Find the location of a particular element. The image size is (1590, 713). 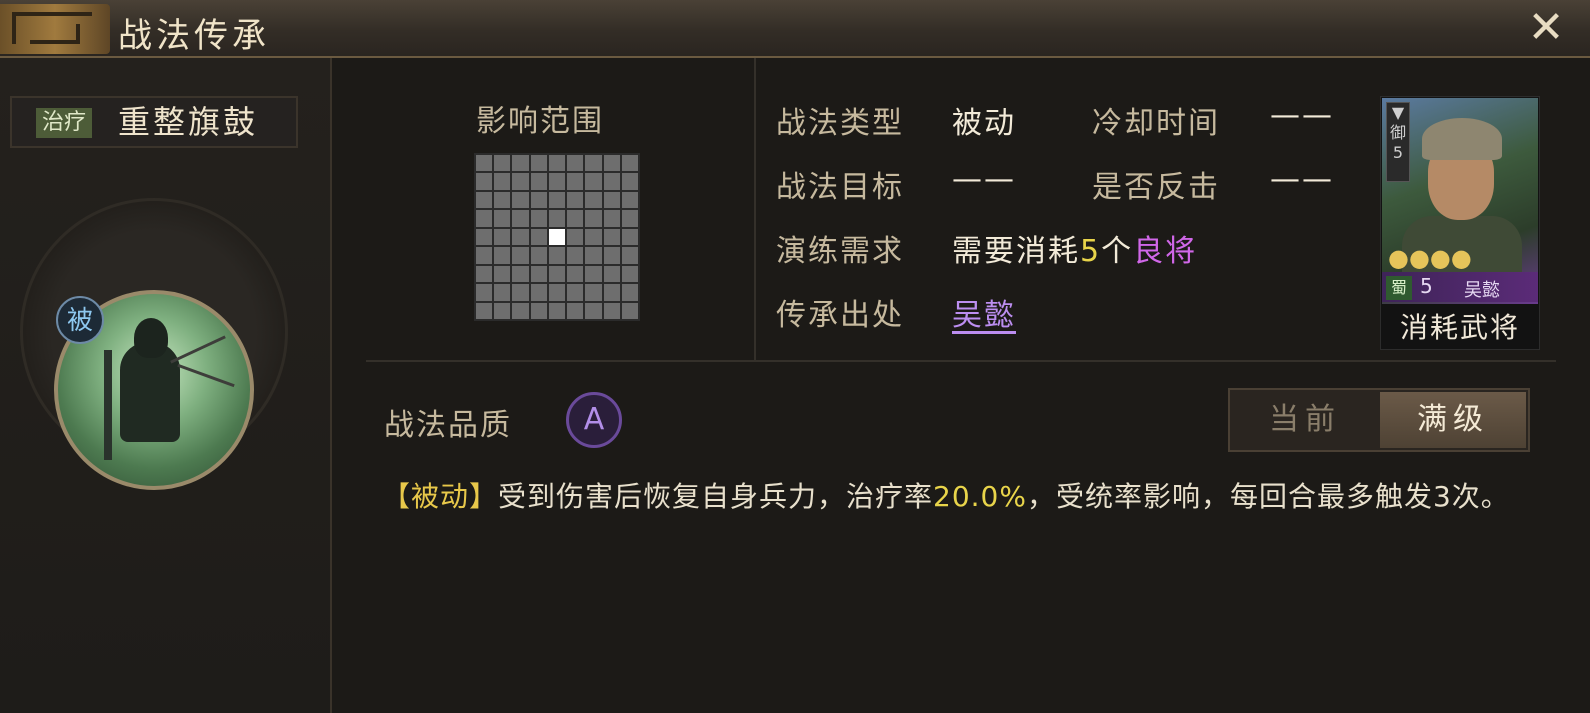

card-general-name: 吴懿 is located at coordinates (1482, 290).